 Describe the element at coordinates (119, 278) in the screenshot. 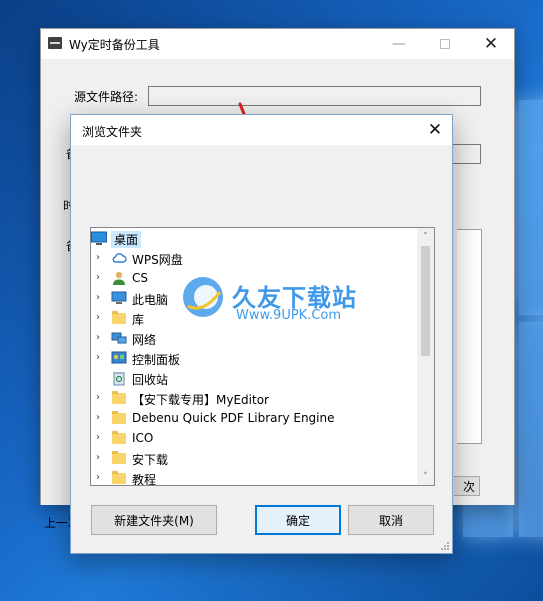

I see `user-icon` at that location.